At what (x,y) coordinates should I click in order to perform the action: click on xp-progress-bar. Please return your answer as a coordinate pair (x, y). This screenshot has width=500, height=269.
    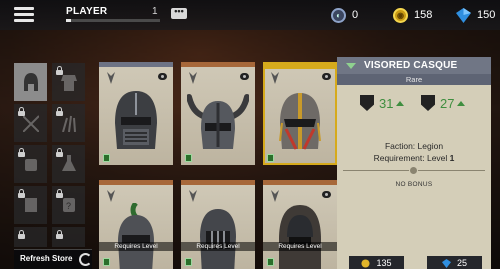
    Looking at the image, I should click on (113, 20).